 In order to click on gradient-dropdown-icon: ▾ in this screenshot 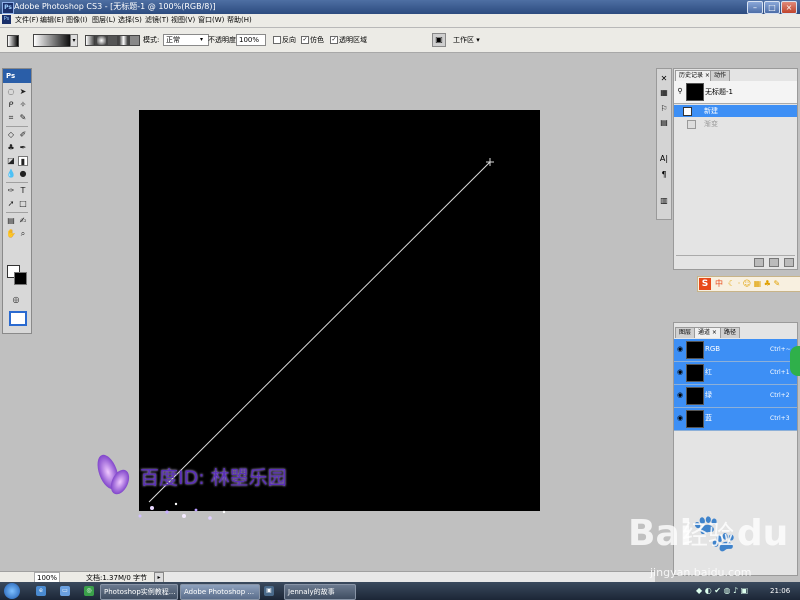, I will do `click(74, 40)`.